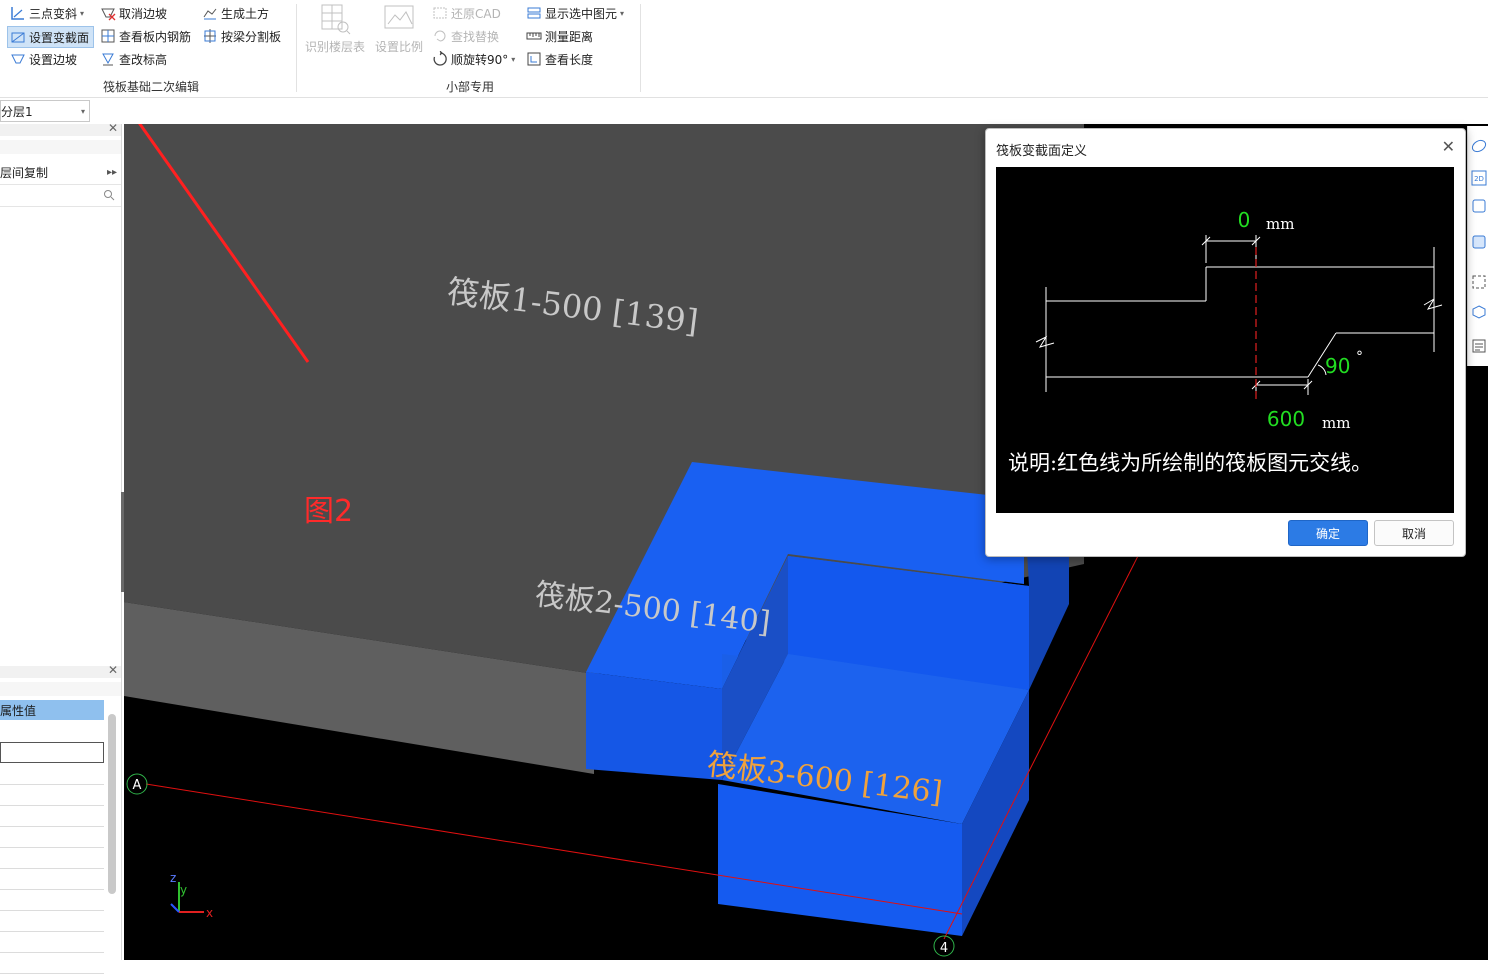 This screenshot has width=1488, height=974. I want to click on ok-button: 确定, so click(1328, 533).